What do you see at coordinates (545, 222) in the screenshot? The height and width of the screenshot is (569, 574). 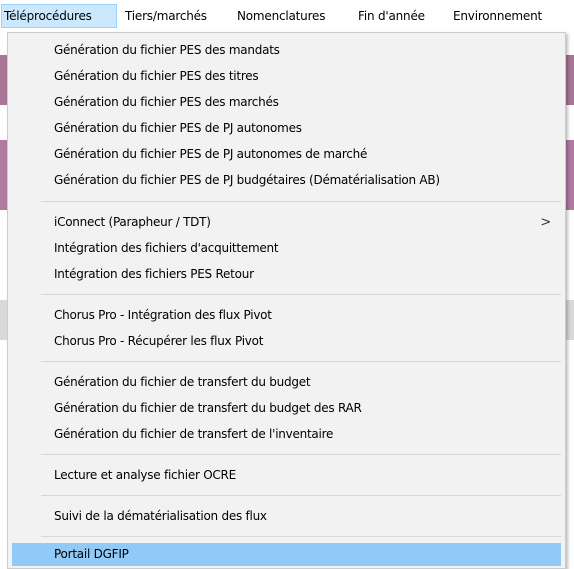 I see `submenu-arrow-icon: >` at bounding box center [545, 222].